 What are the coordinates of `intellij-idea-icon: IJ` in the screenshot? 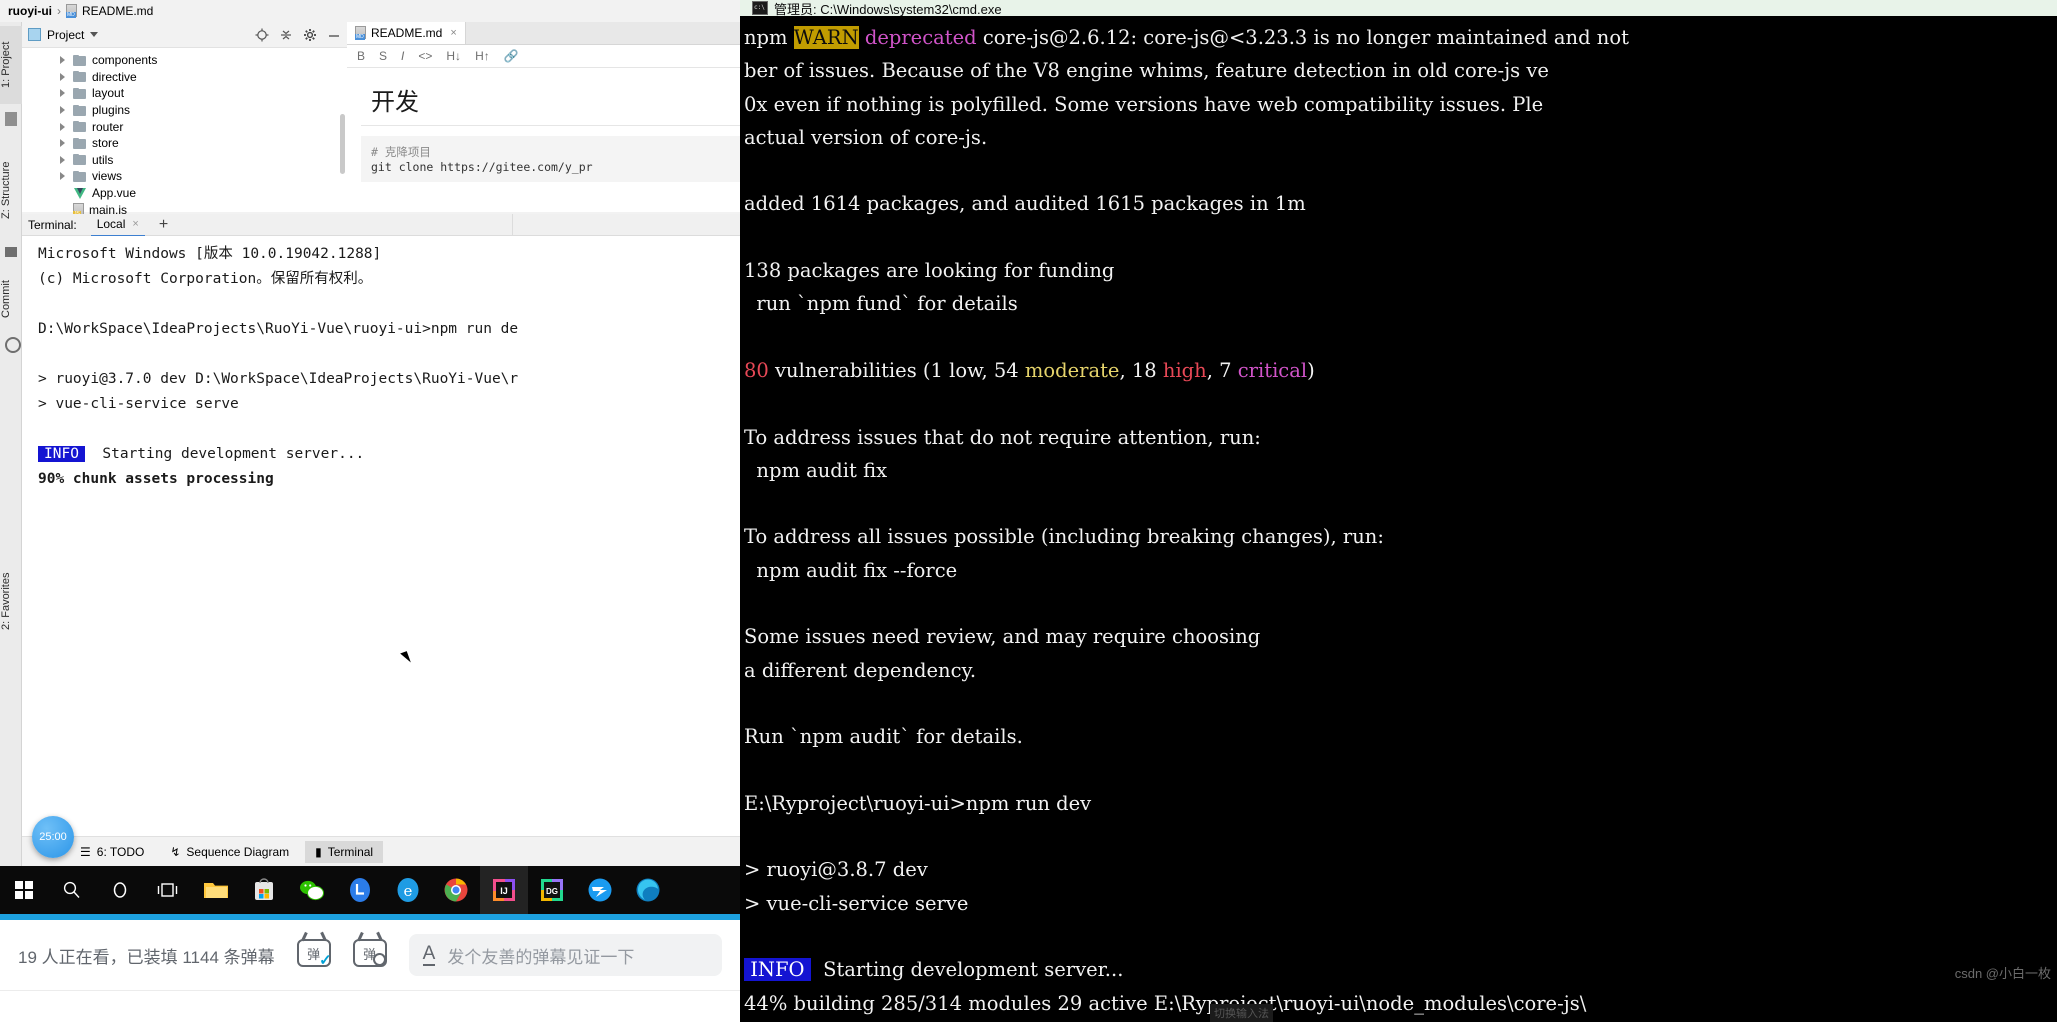 It's located at (504, 890).